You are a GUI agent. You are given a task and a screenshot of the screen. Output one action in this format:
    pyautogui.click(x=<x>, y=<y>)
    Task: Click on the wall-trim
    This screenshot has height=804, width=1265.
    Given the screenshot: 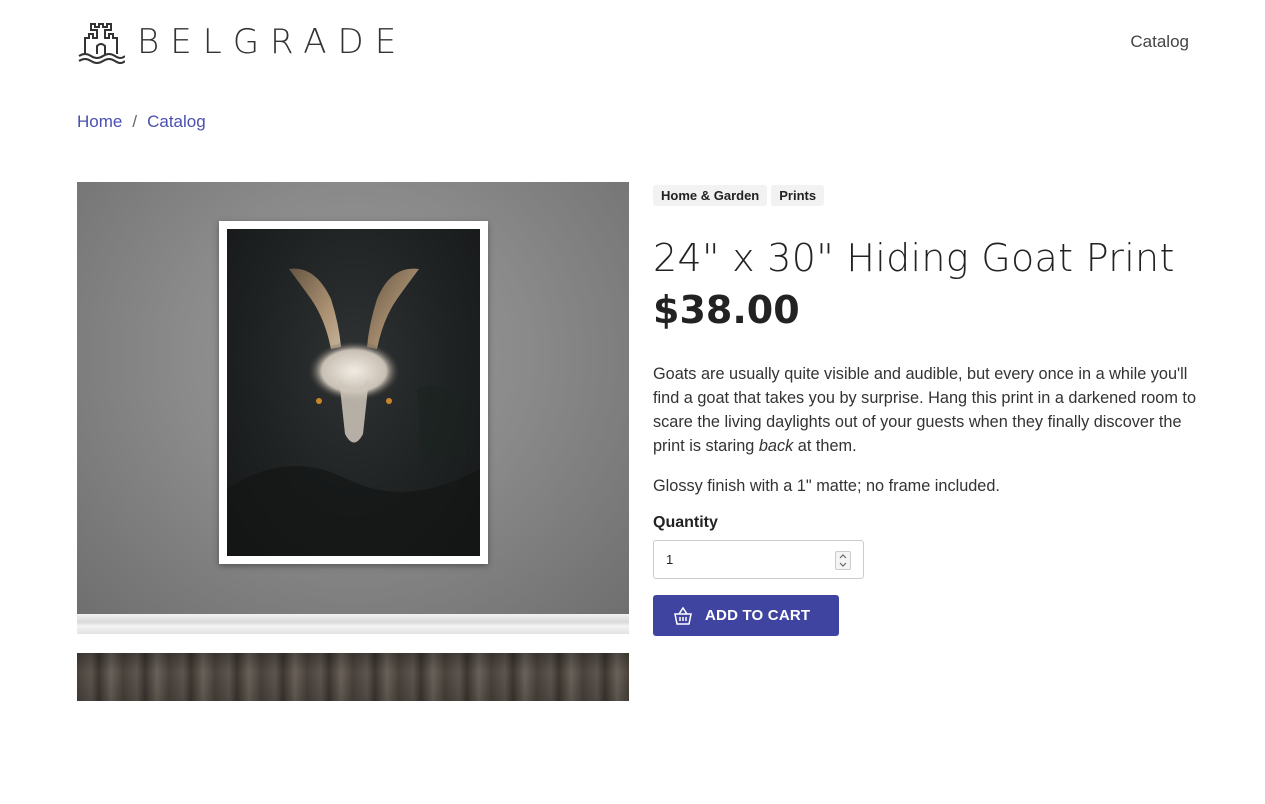 What is the action you would take?
    pyautogui.click(x=353, y=624)
    